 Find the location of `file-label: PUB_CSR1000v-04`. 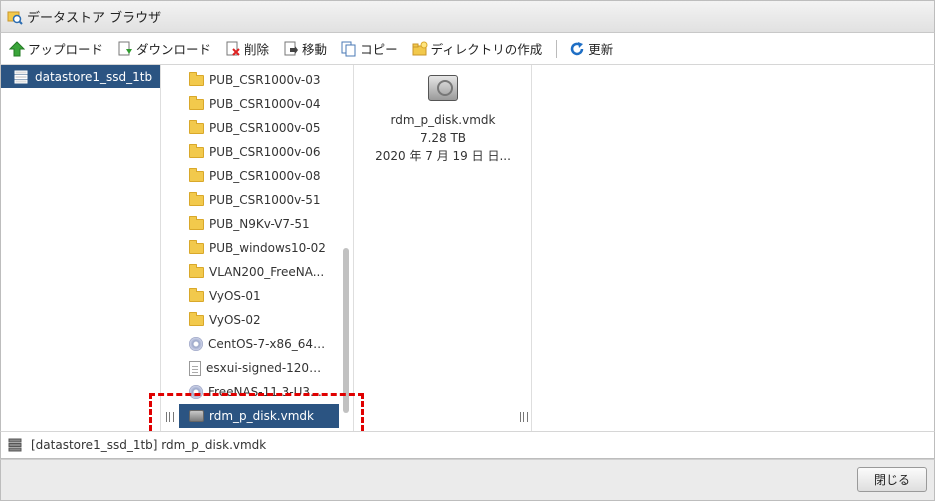

file-label: PUB_CSR1000v-04 is located at coordinates (265, 104).